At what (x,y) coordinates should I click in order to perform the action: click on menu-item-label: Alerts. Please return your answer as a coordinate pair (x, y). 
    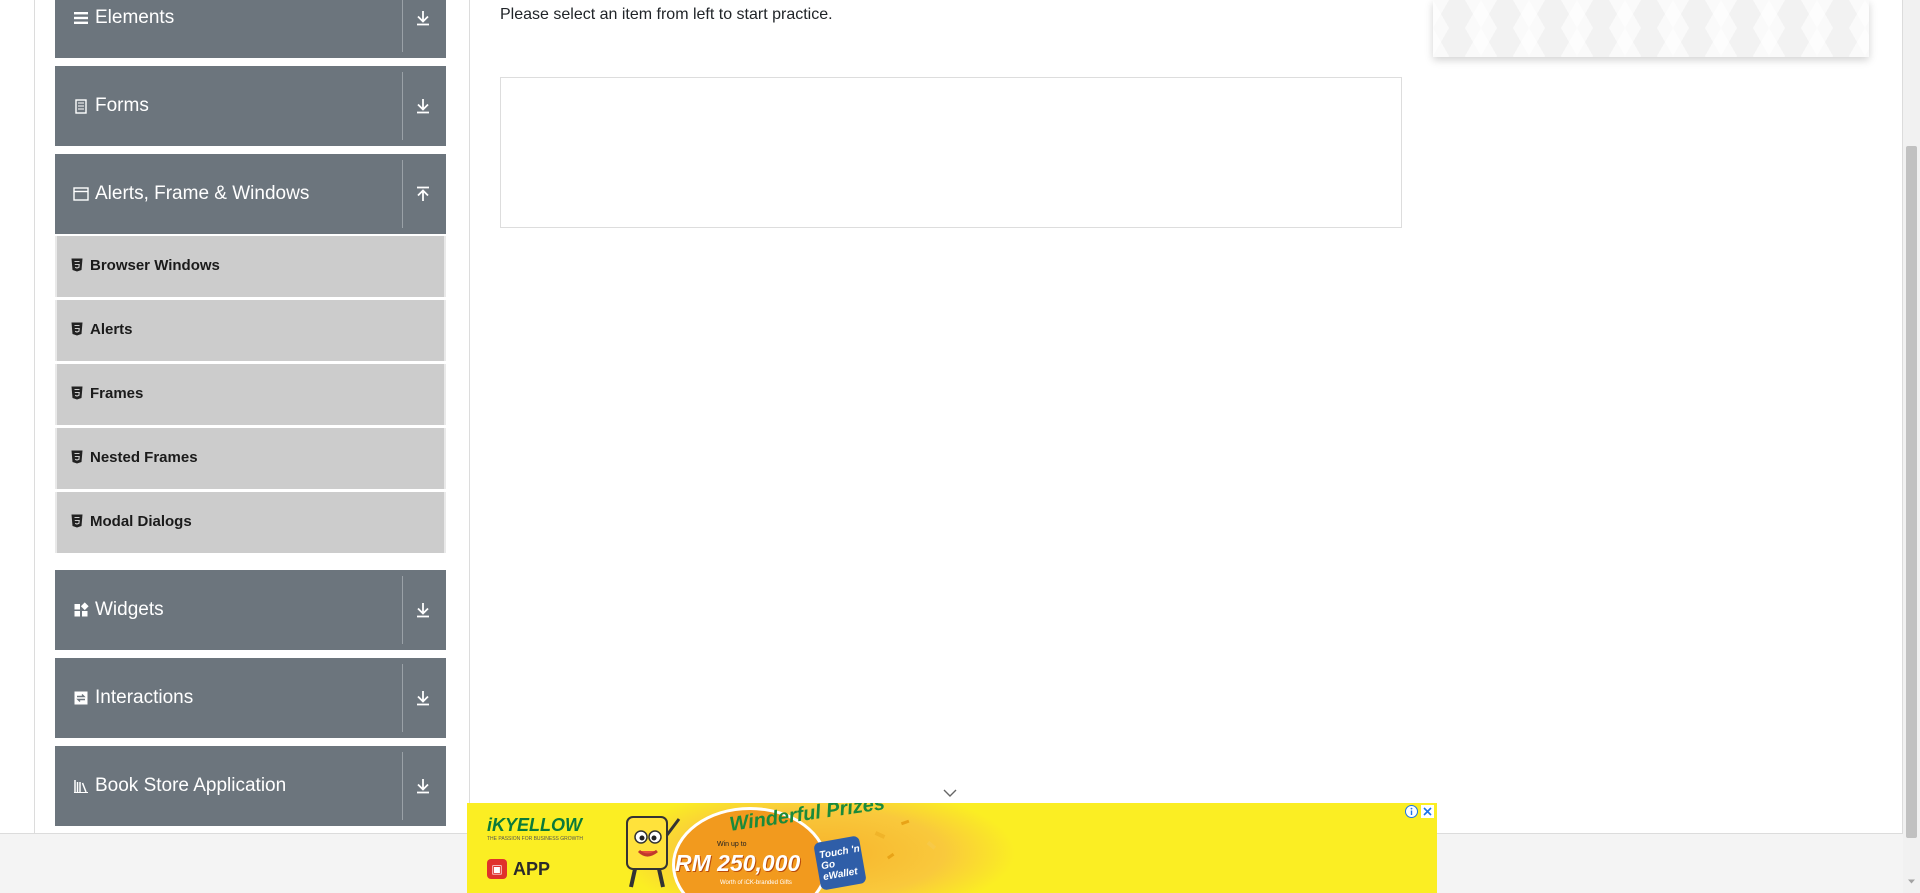
    Looking at the image, I should click on (111, 329).